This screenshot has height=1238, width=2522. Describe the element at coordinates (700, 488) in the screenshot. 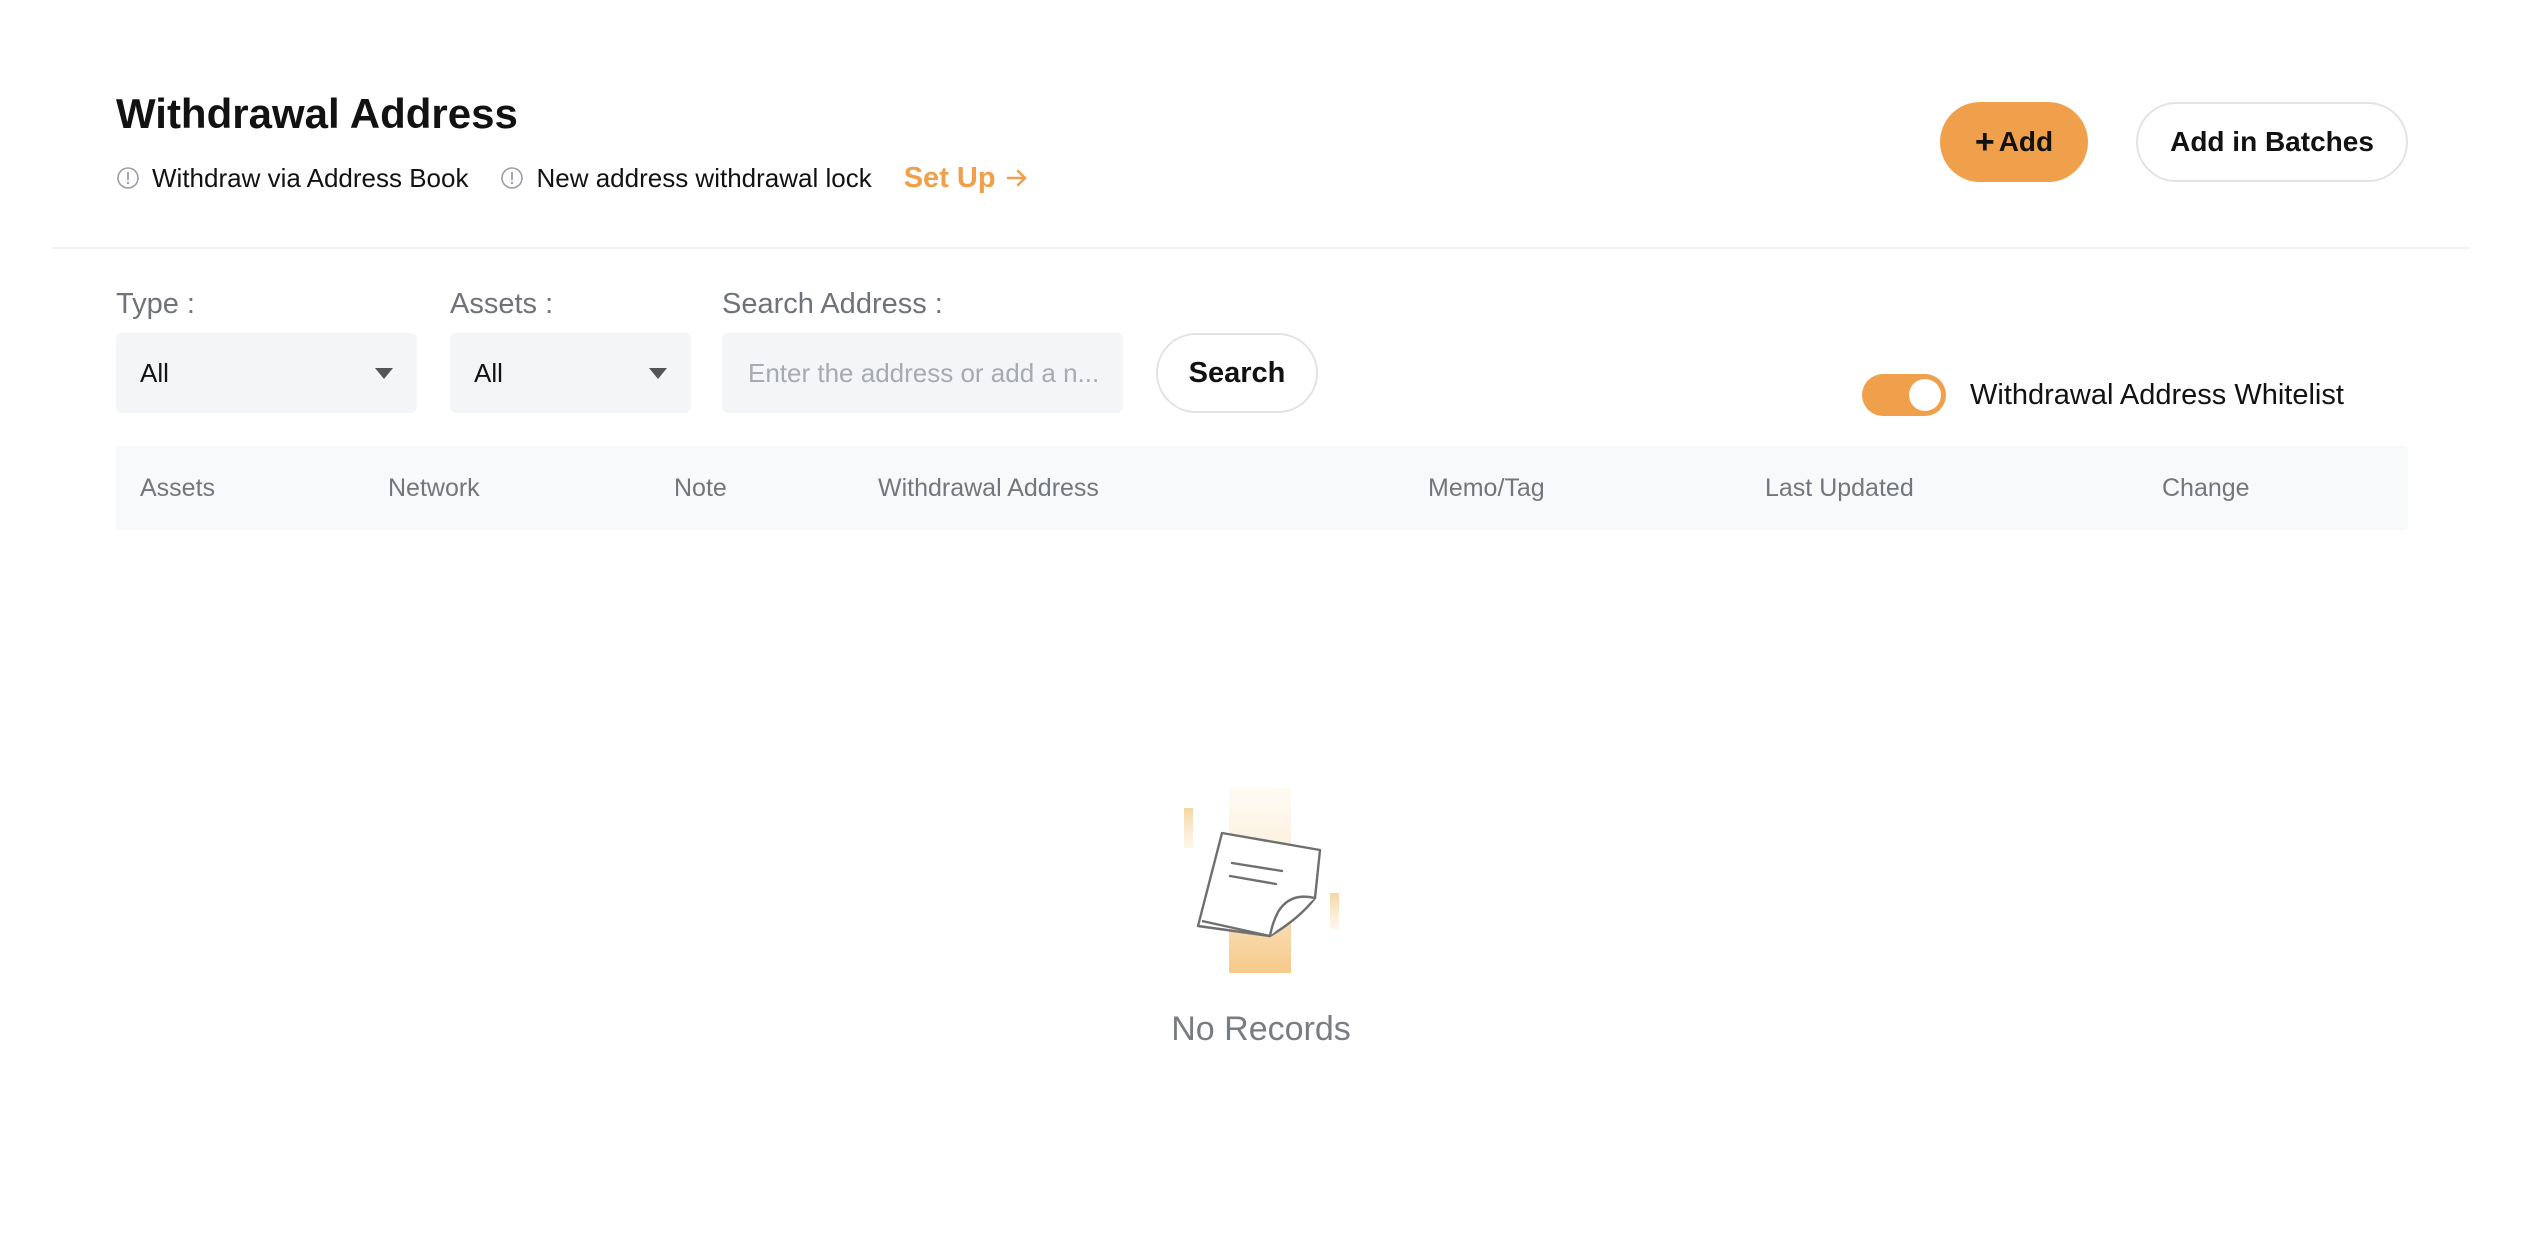

I see `column-header-note: Note` at that location.